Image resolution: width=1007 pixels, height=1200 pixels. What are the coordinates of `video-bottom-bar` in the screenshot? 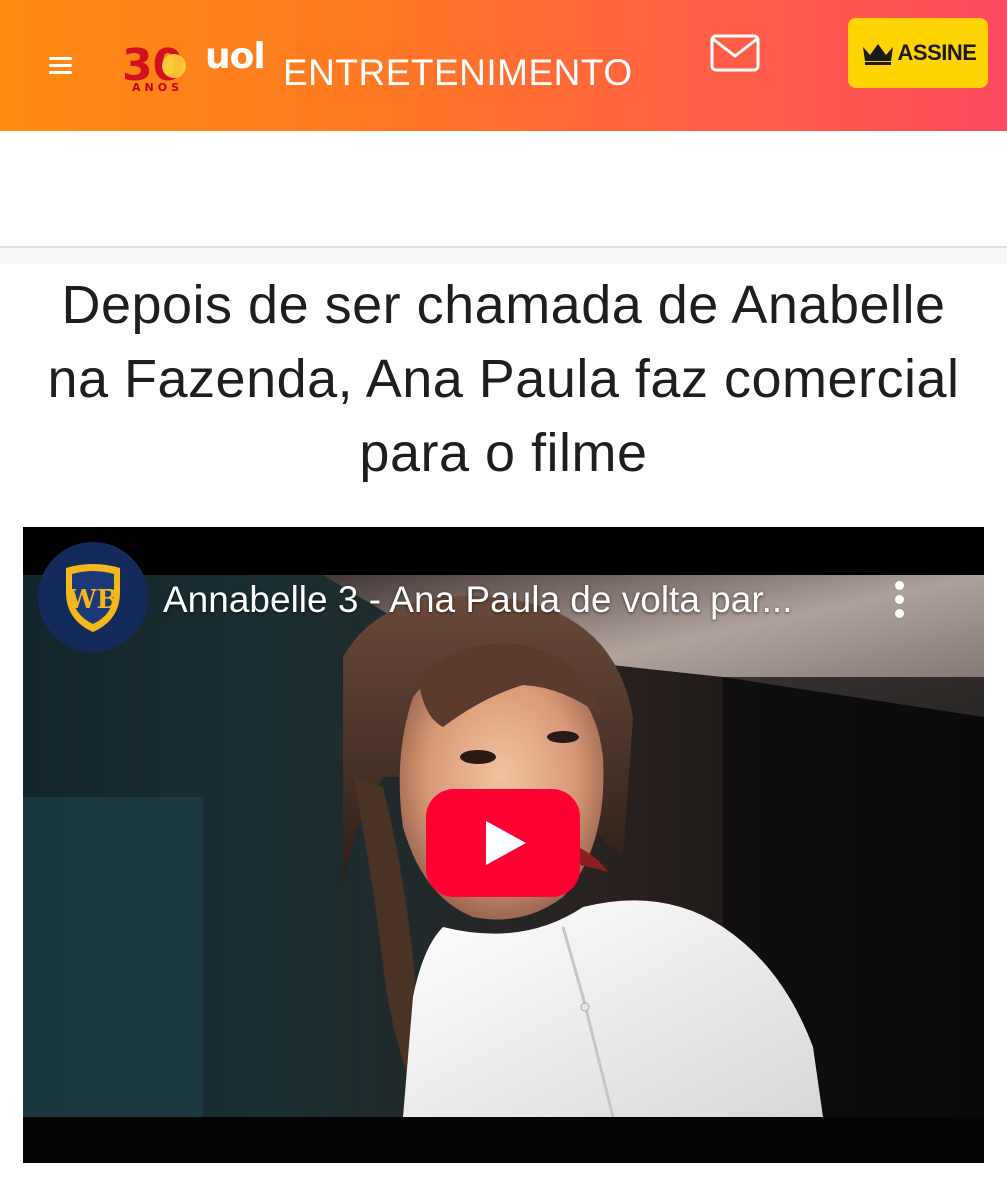 It's located at (503, 1140).